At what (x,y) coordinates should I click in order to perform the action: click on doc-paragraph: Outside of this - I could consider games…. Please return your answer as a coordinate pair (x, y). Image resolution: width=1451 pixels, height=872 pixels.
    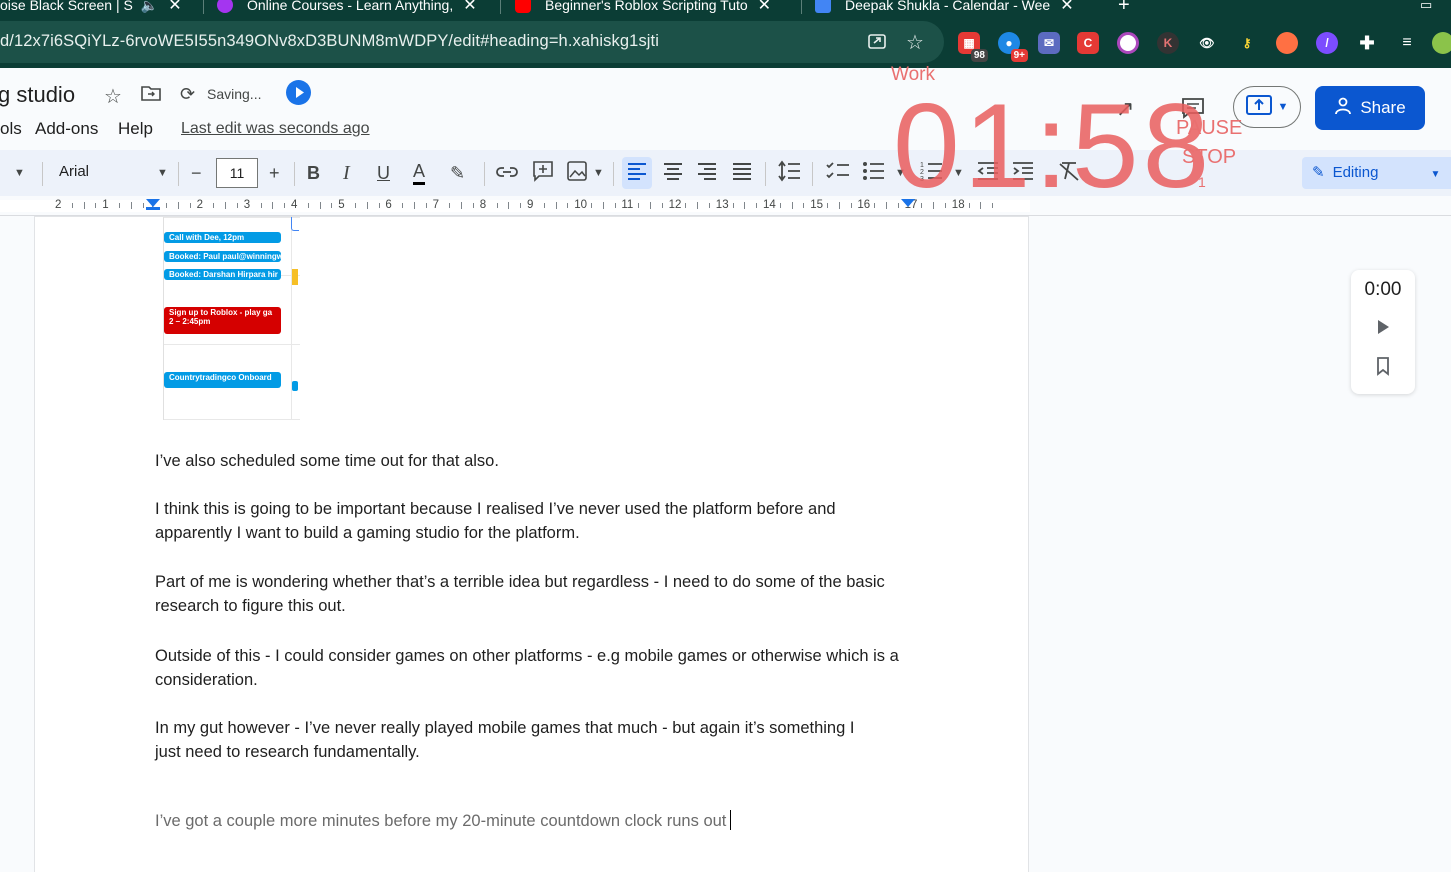
    Looking at the image, I should click on (532, 668).